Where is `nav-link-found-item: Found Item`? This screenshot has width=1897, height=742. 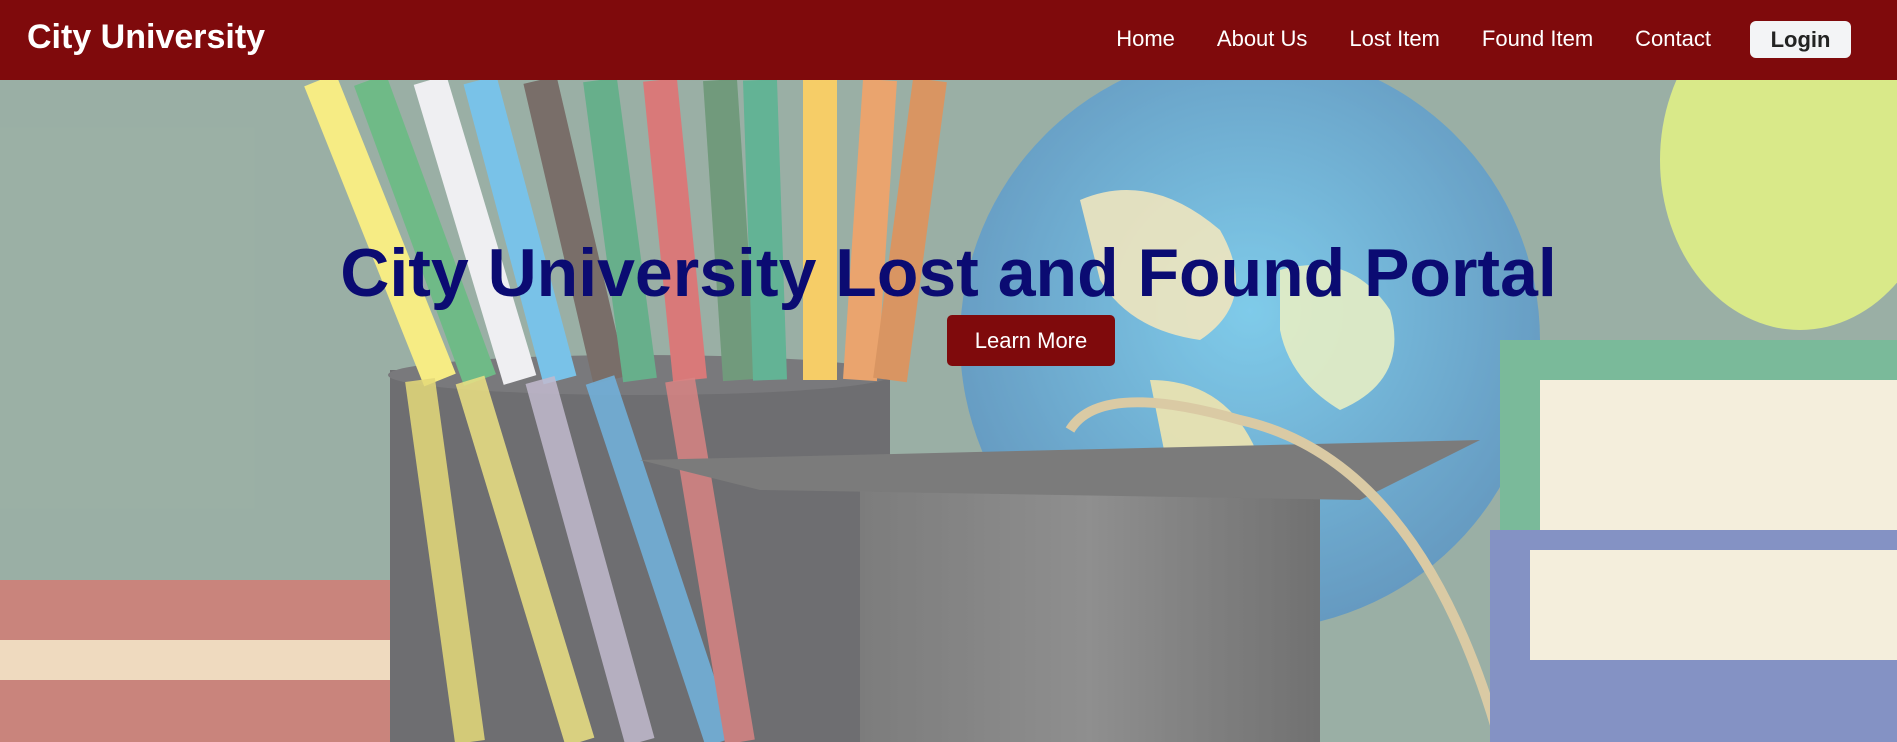
nav-link-found-item: Found Item is located at coordinates (1537, 39).